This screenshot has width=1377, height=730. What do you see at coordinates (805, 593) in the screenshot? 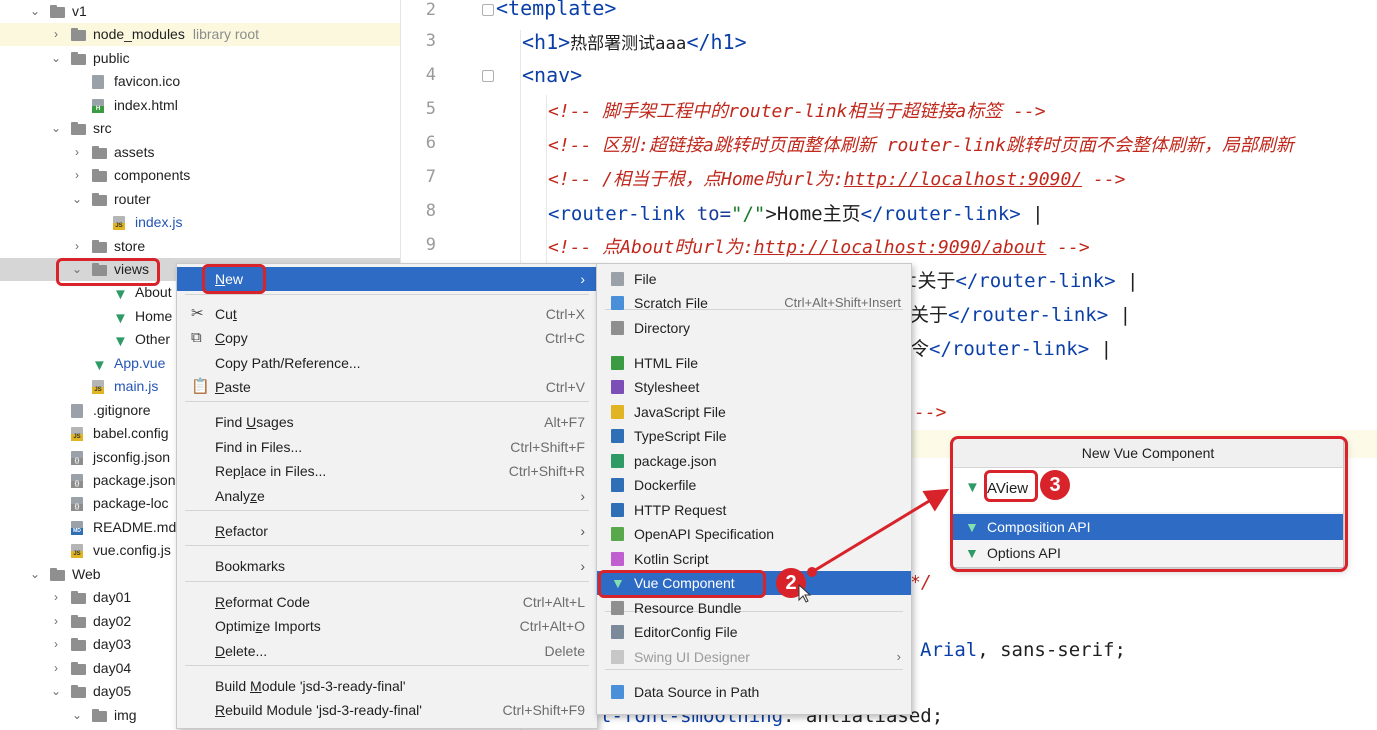
I see `mouse-cursor-icon` at bounding box center [805, 593].